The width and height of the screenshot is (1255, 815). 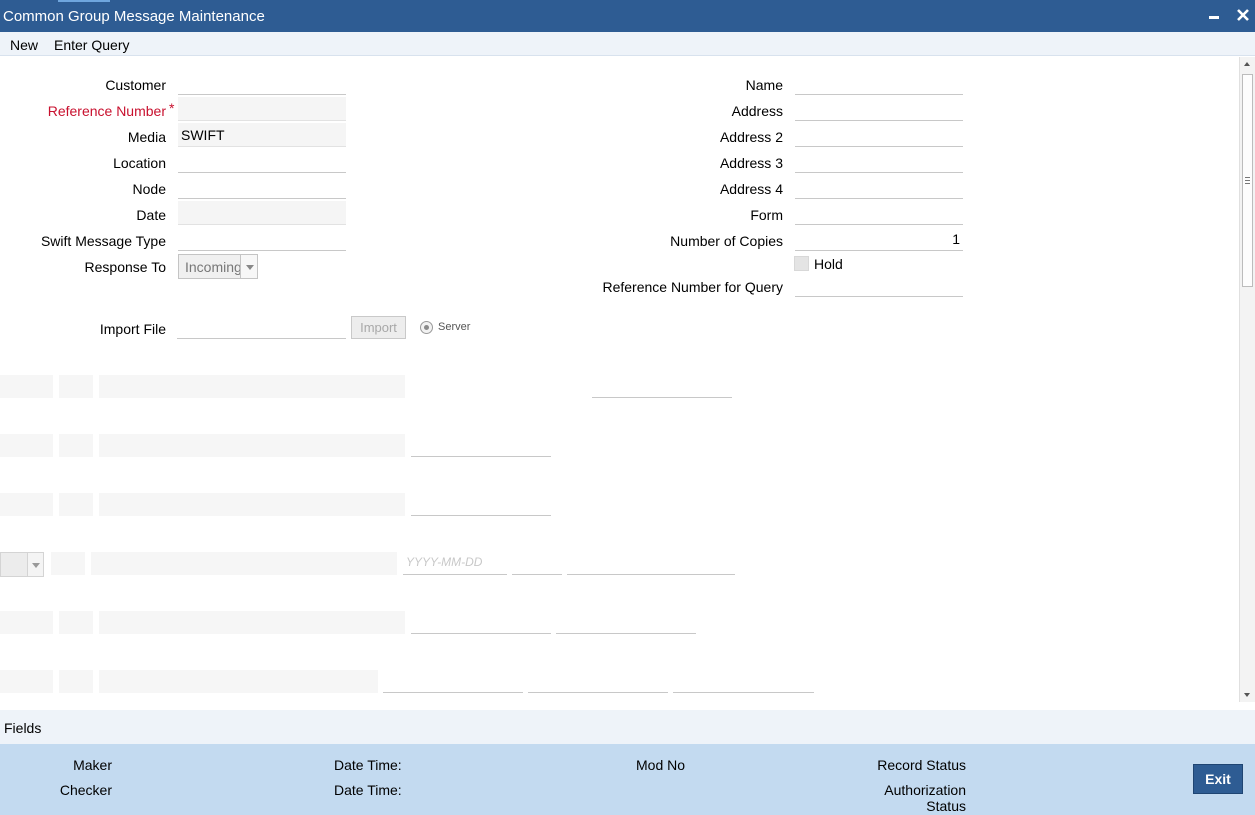 I want to click on location-label: Location, so click(x=139, y=163).